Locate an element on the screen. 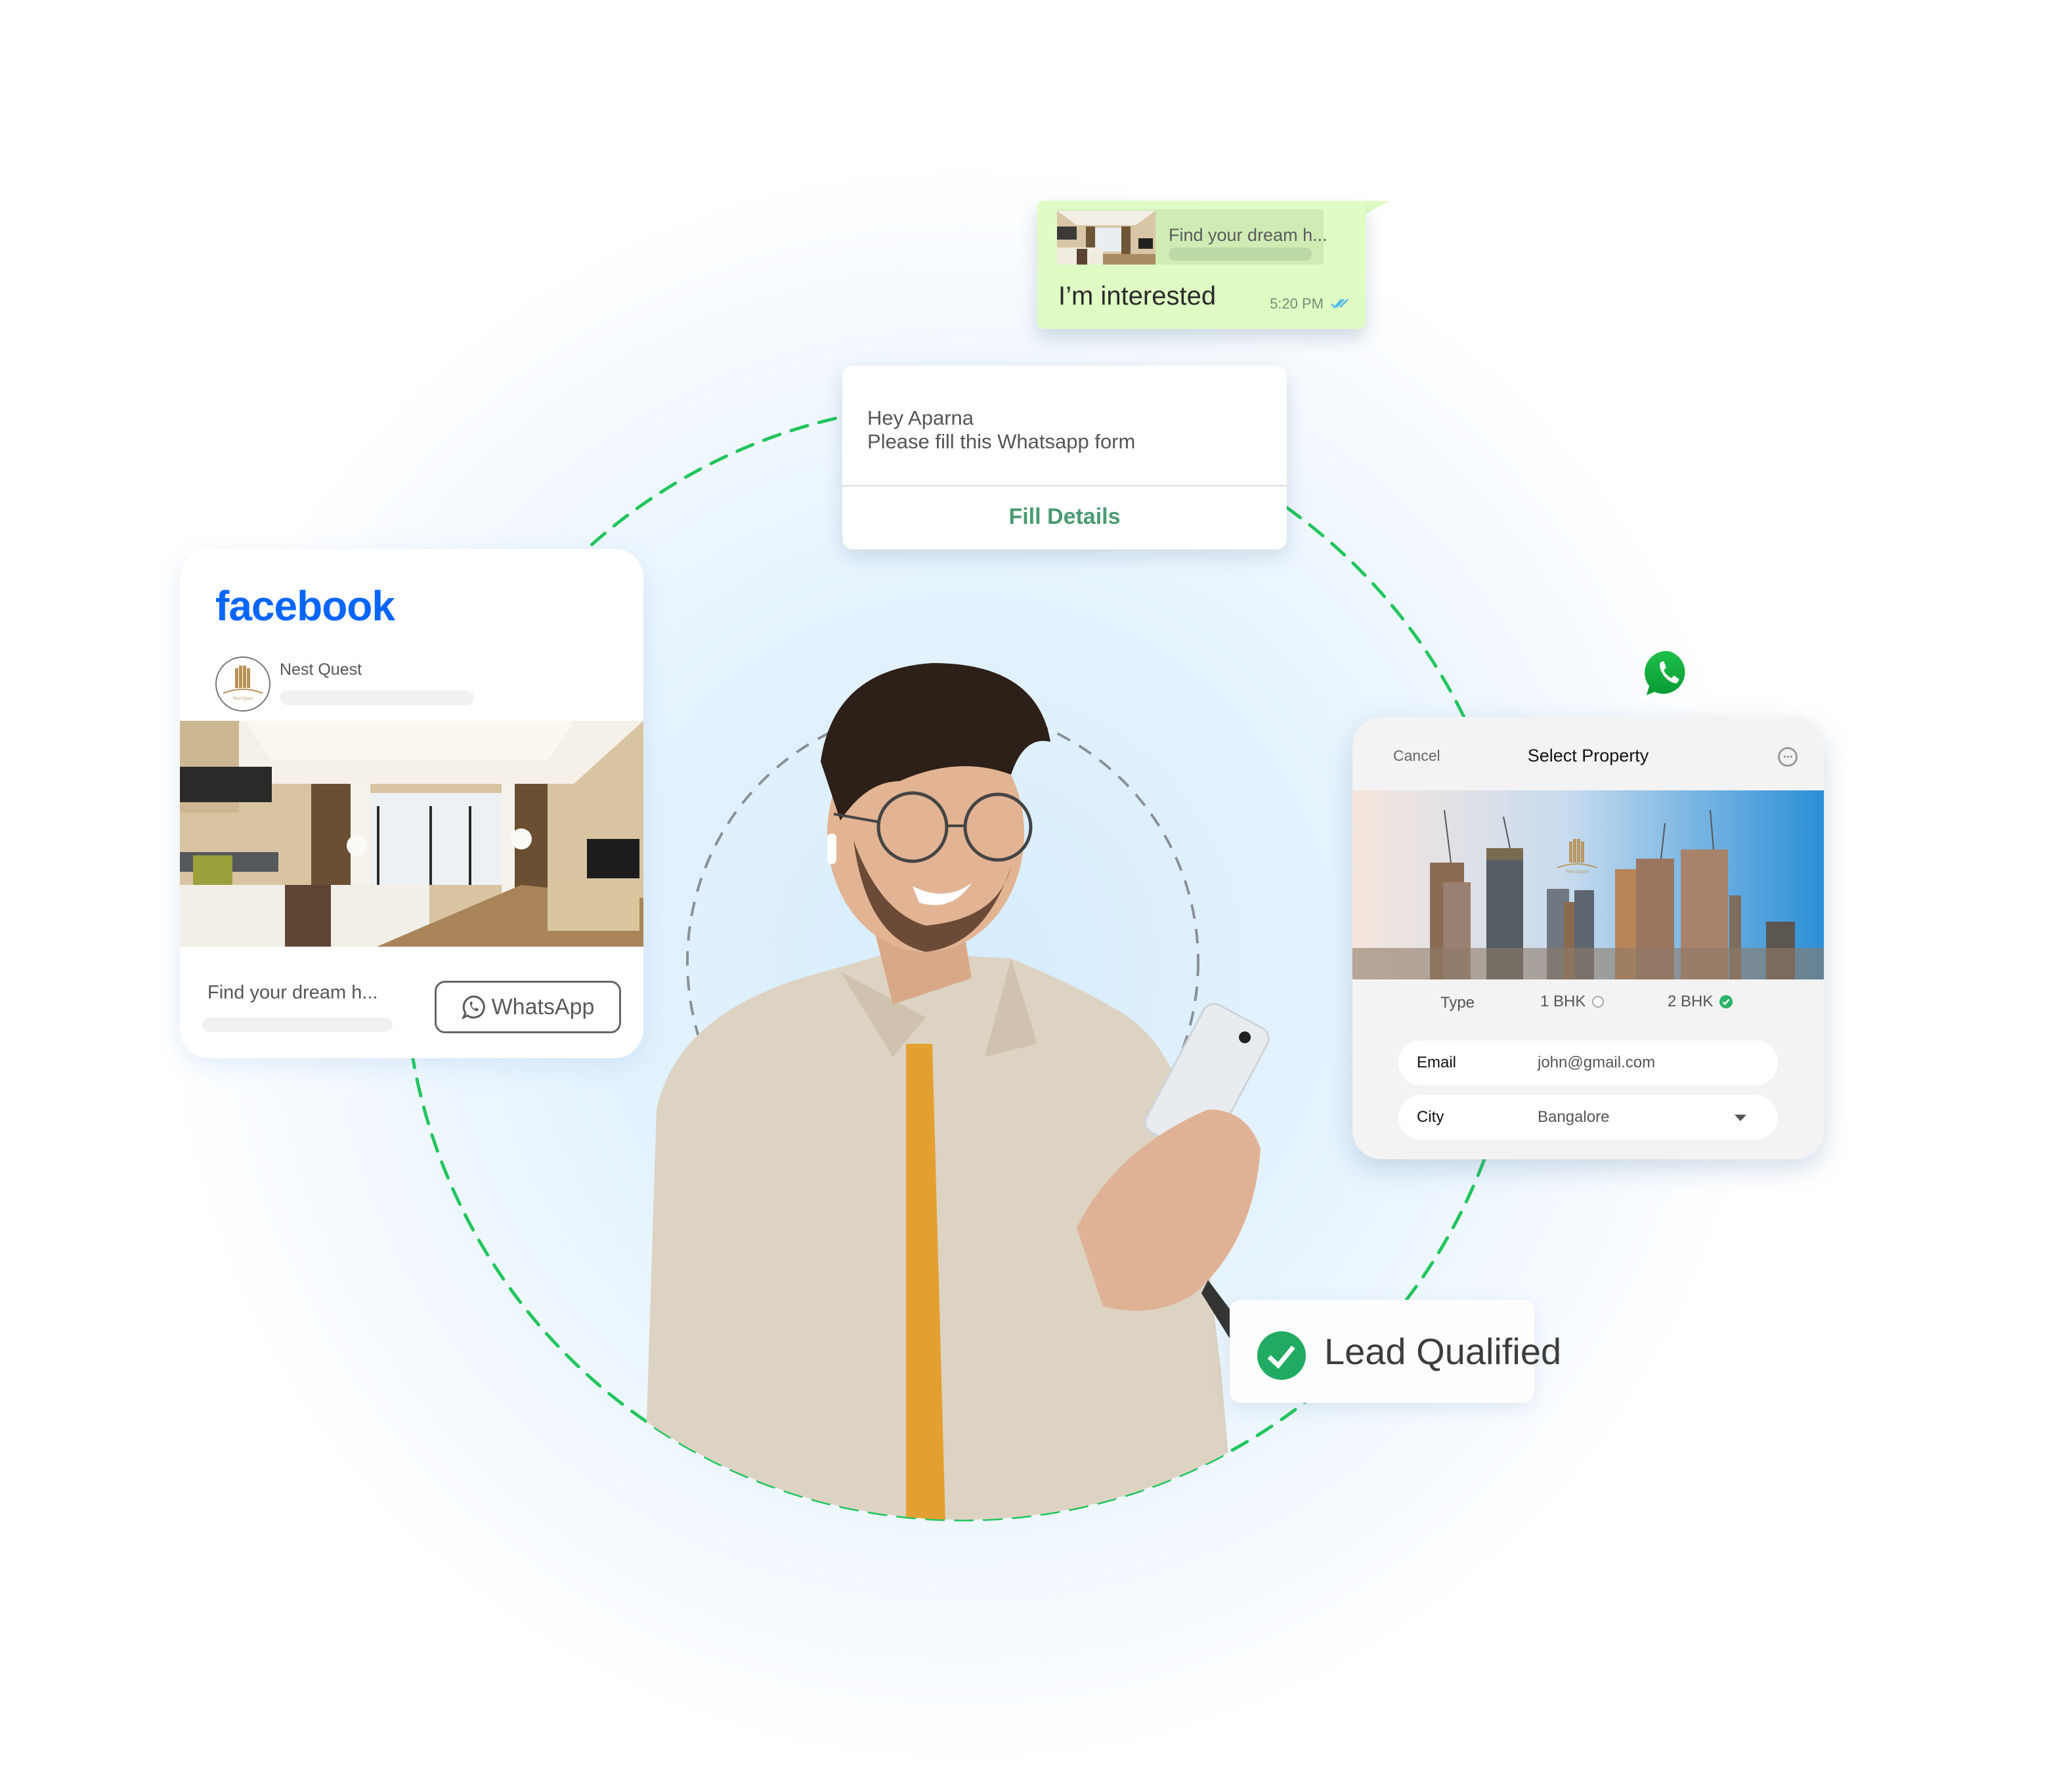 The image size is (2072, 1779). option-2bhk-label: 2 BHK is located at coordinates (1691, 1001).